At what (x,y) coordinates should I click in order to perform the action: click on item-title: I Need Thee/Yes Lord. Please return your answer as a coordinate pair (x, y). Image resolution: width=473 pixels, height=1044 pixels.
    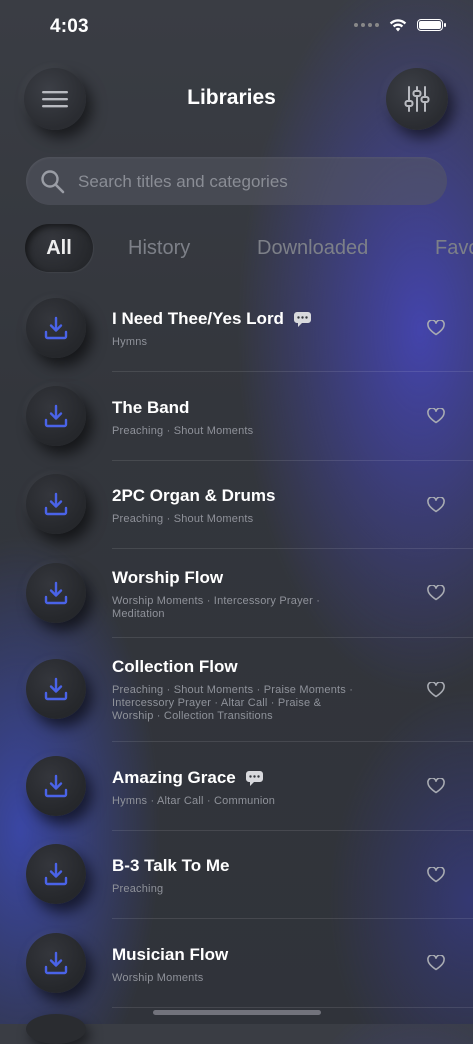
    Looking at the image, I should click on (198, 318).